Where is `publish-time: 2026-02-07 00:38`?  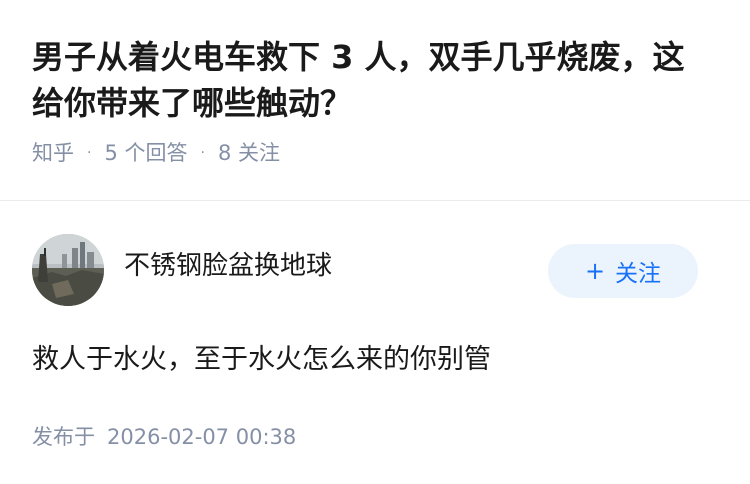
publish-time: 2026-02-07 00:38 is located at coordinates (202, 437).